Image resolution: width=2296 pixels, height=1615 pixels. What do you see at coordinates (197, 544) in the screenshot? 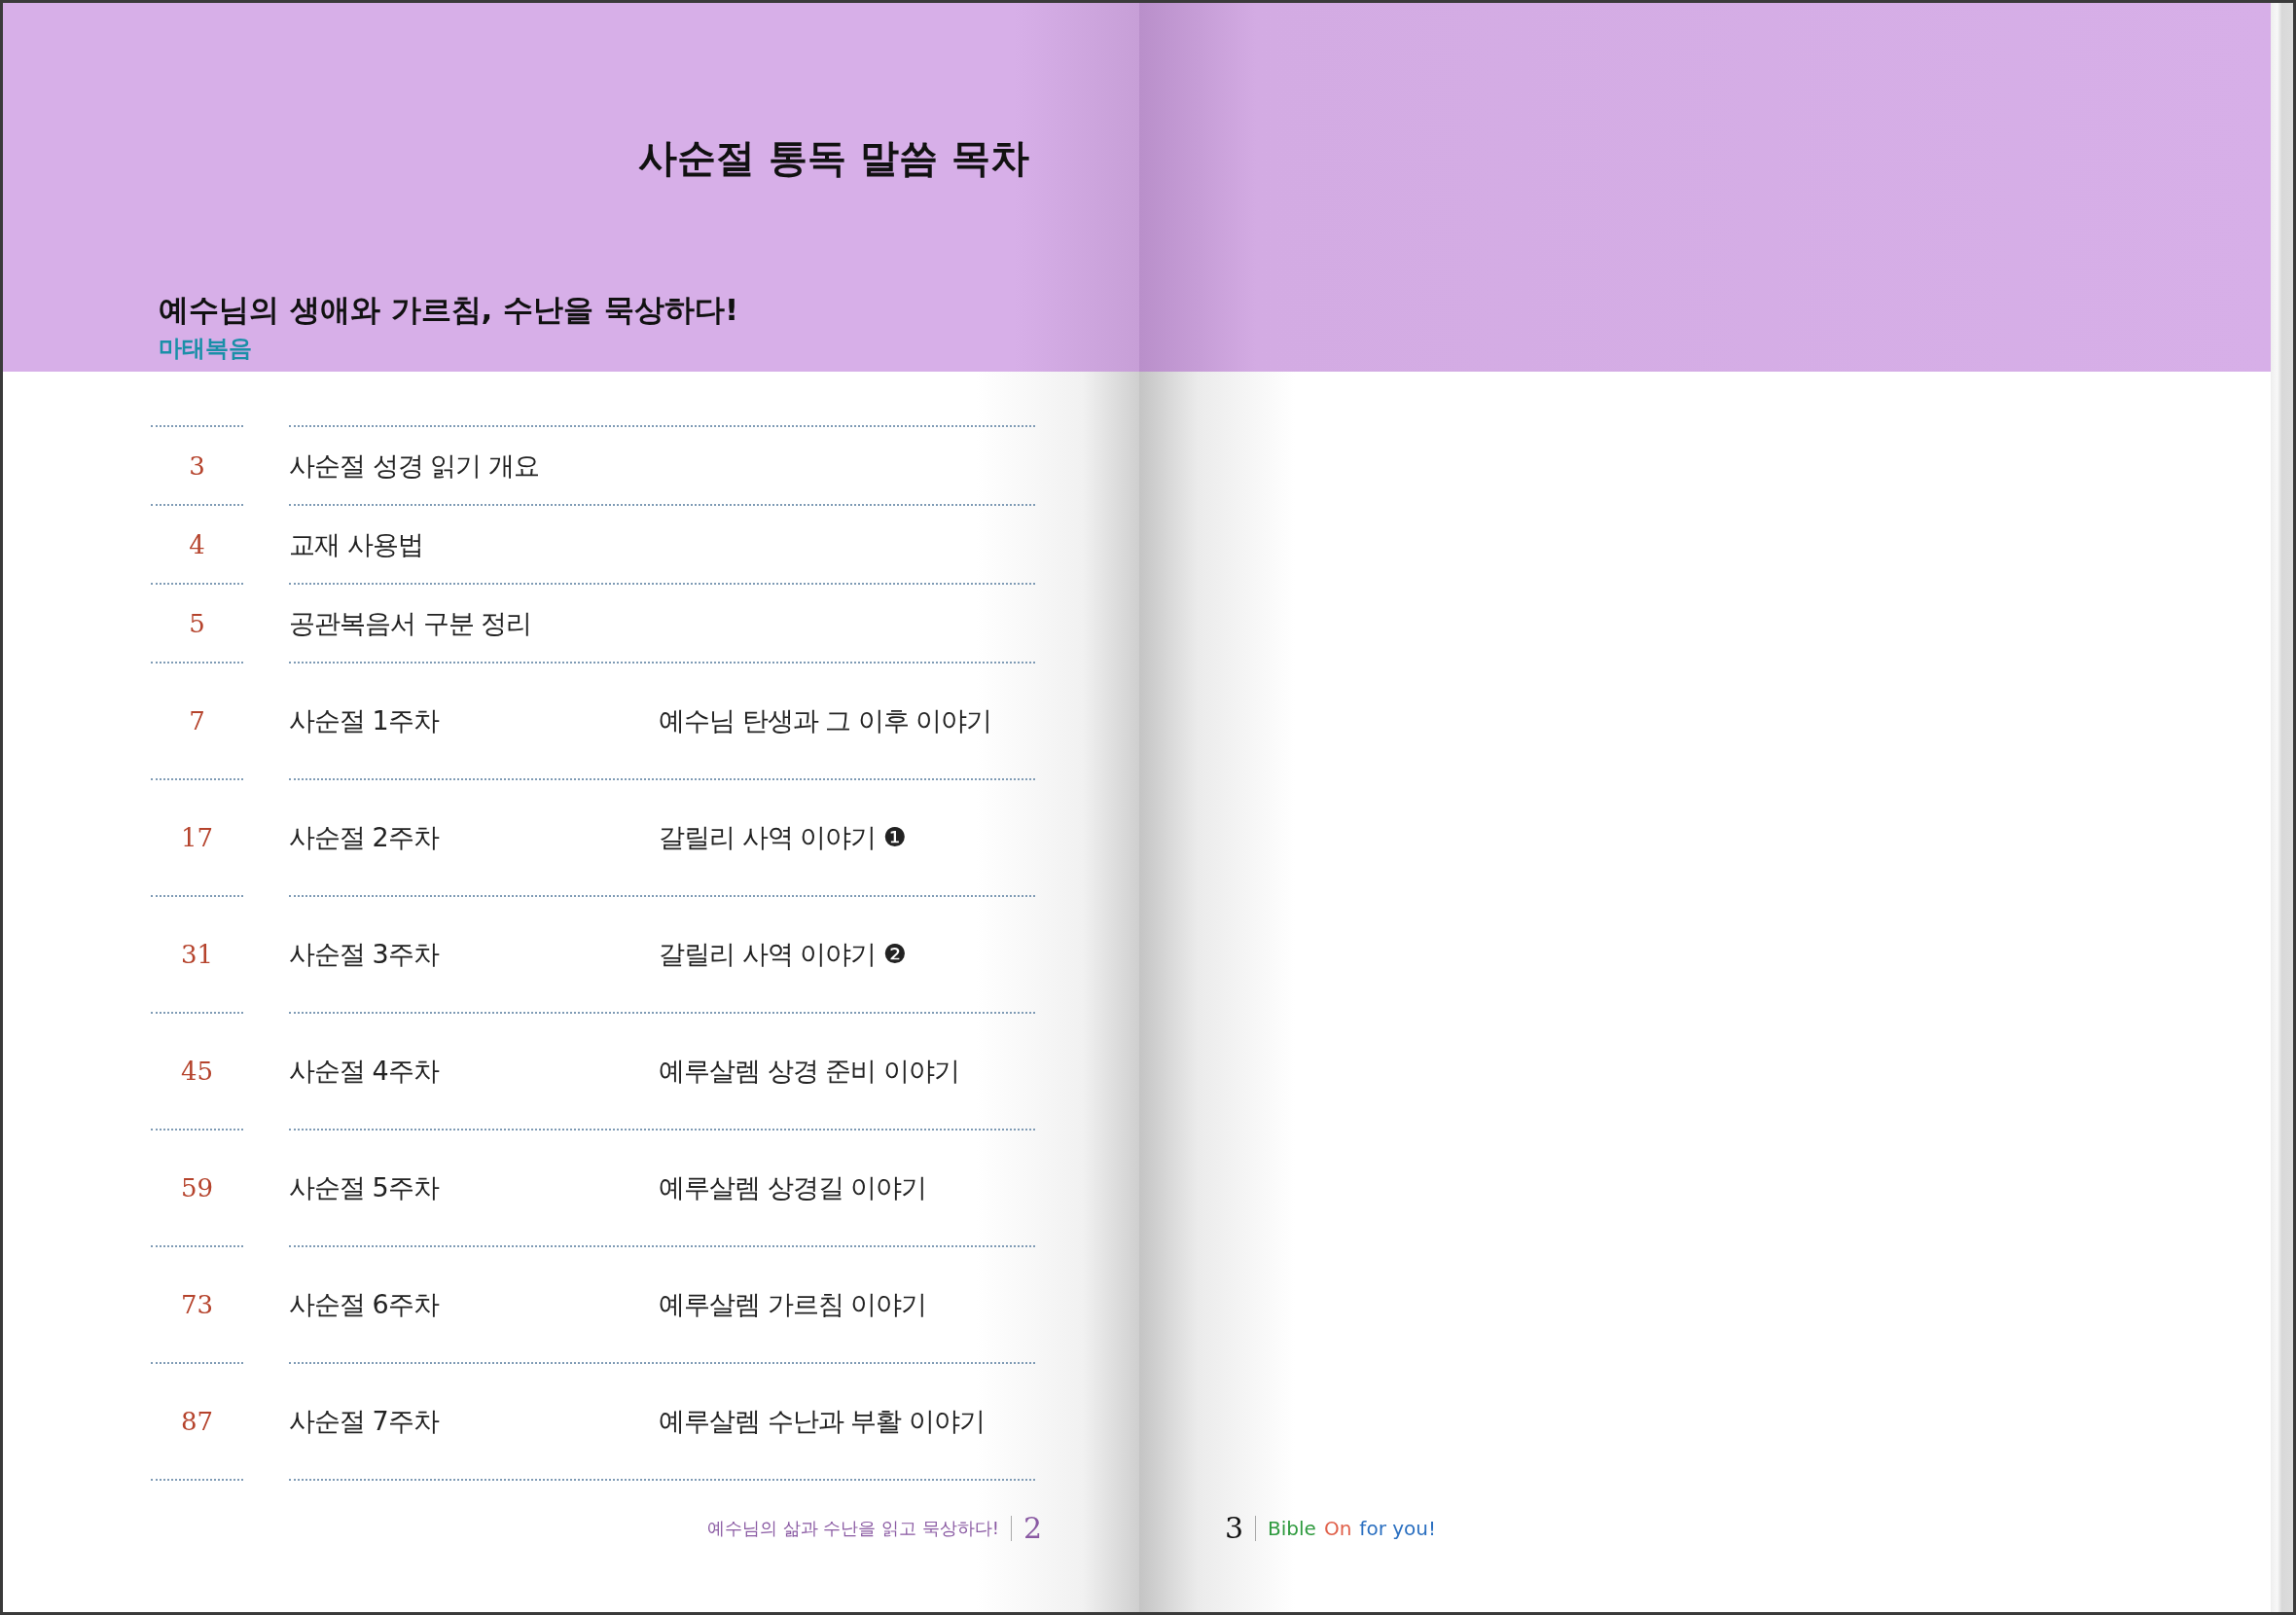
I see `page-number: 4` at bounding box center [197, 544].